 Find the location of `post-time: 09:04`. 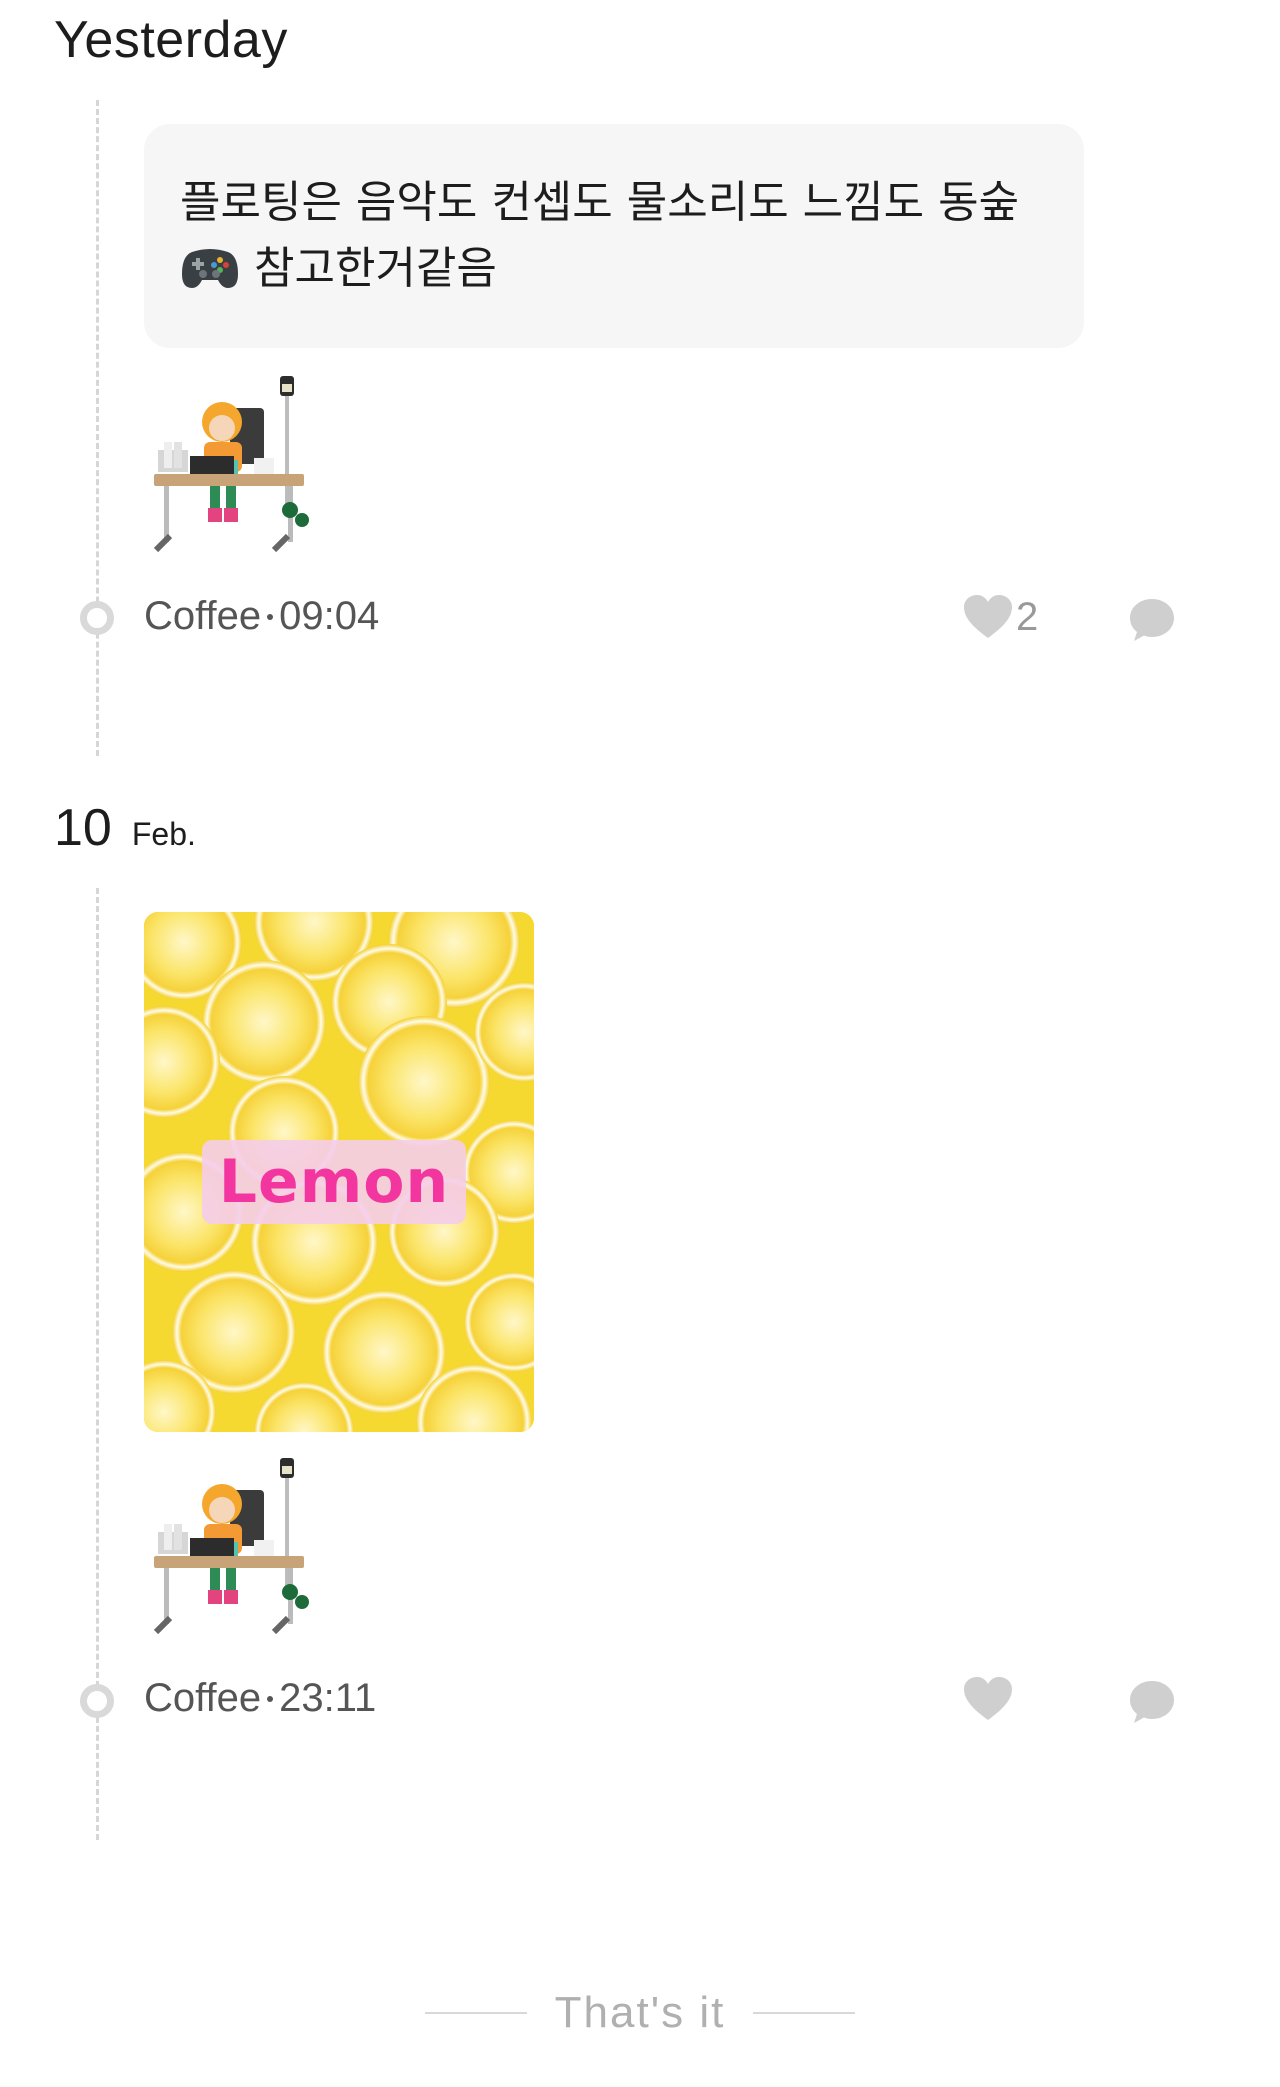

post-time: 09:04 is located at coordinates (329, 616).